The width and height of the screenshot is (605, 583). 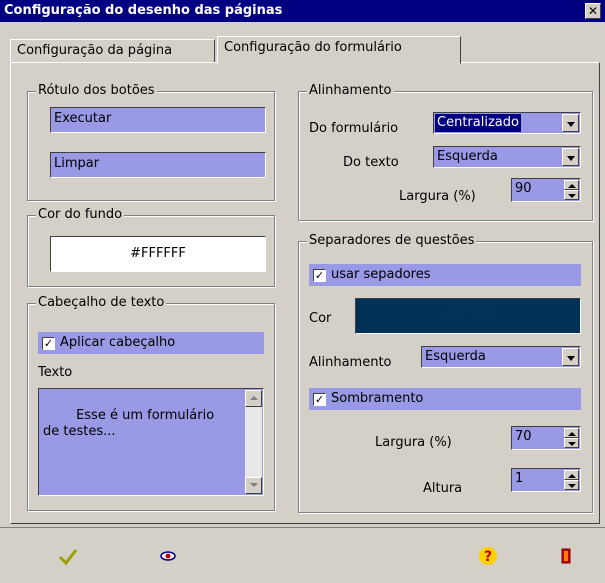 What do you see at coordinates (319, 275) in the screenshot?
I see `use-separators-checkbox: ✓` at bounding box center [319, 275].